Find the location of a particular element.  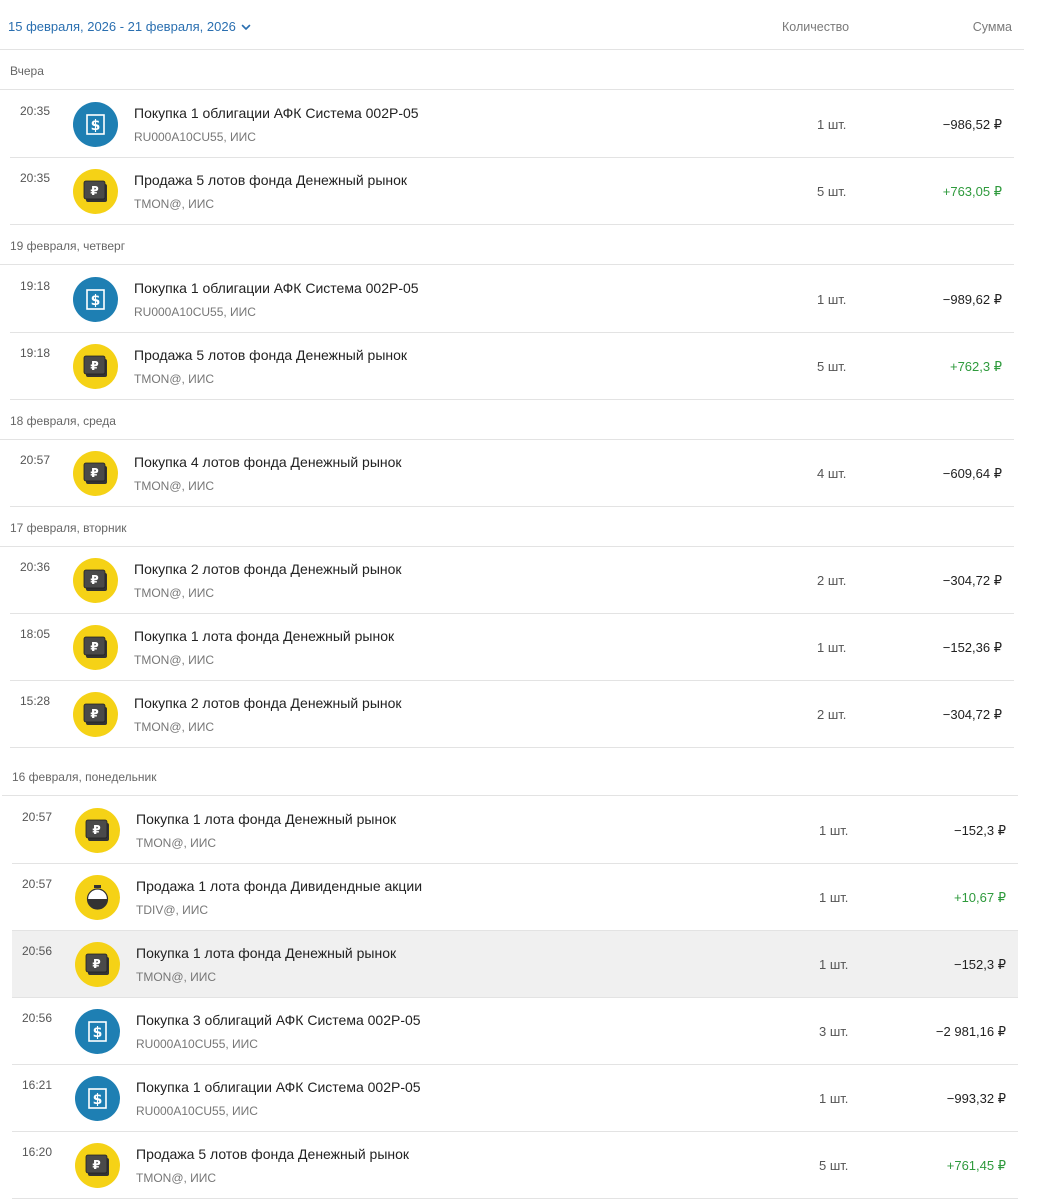

date-group-label: 16 февраля, понедельник is located at coordinates (84, 777).